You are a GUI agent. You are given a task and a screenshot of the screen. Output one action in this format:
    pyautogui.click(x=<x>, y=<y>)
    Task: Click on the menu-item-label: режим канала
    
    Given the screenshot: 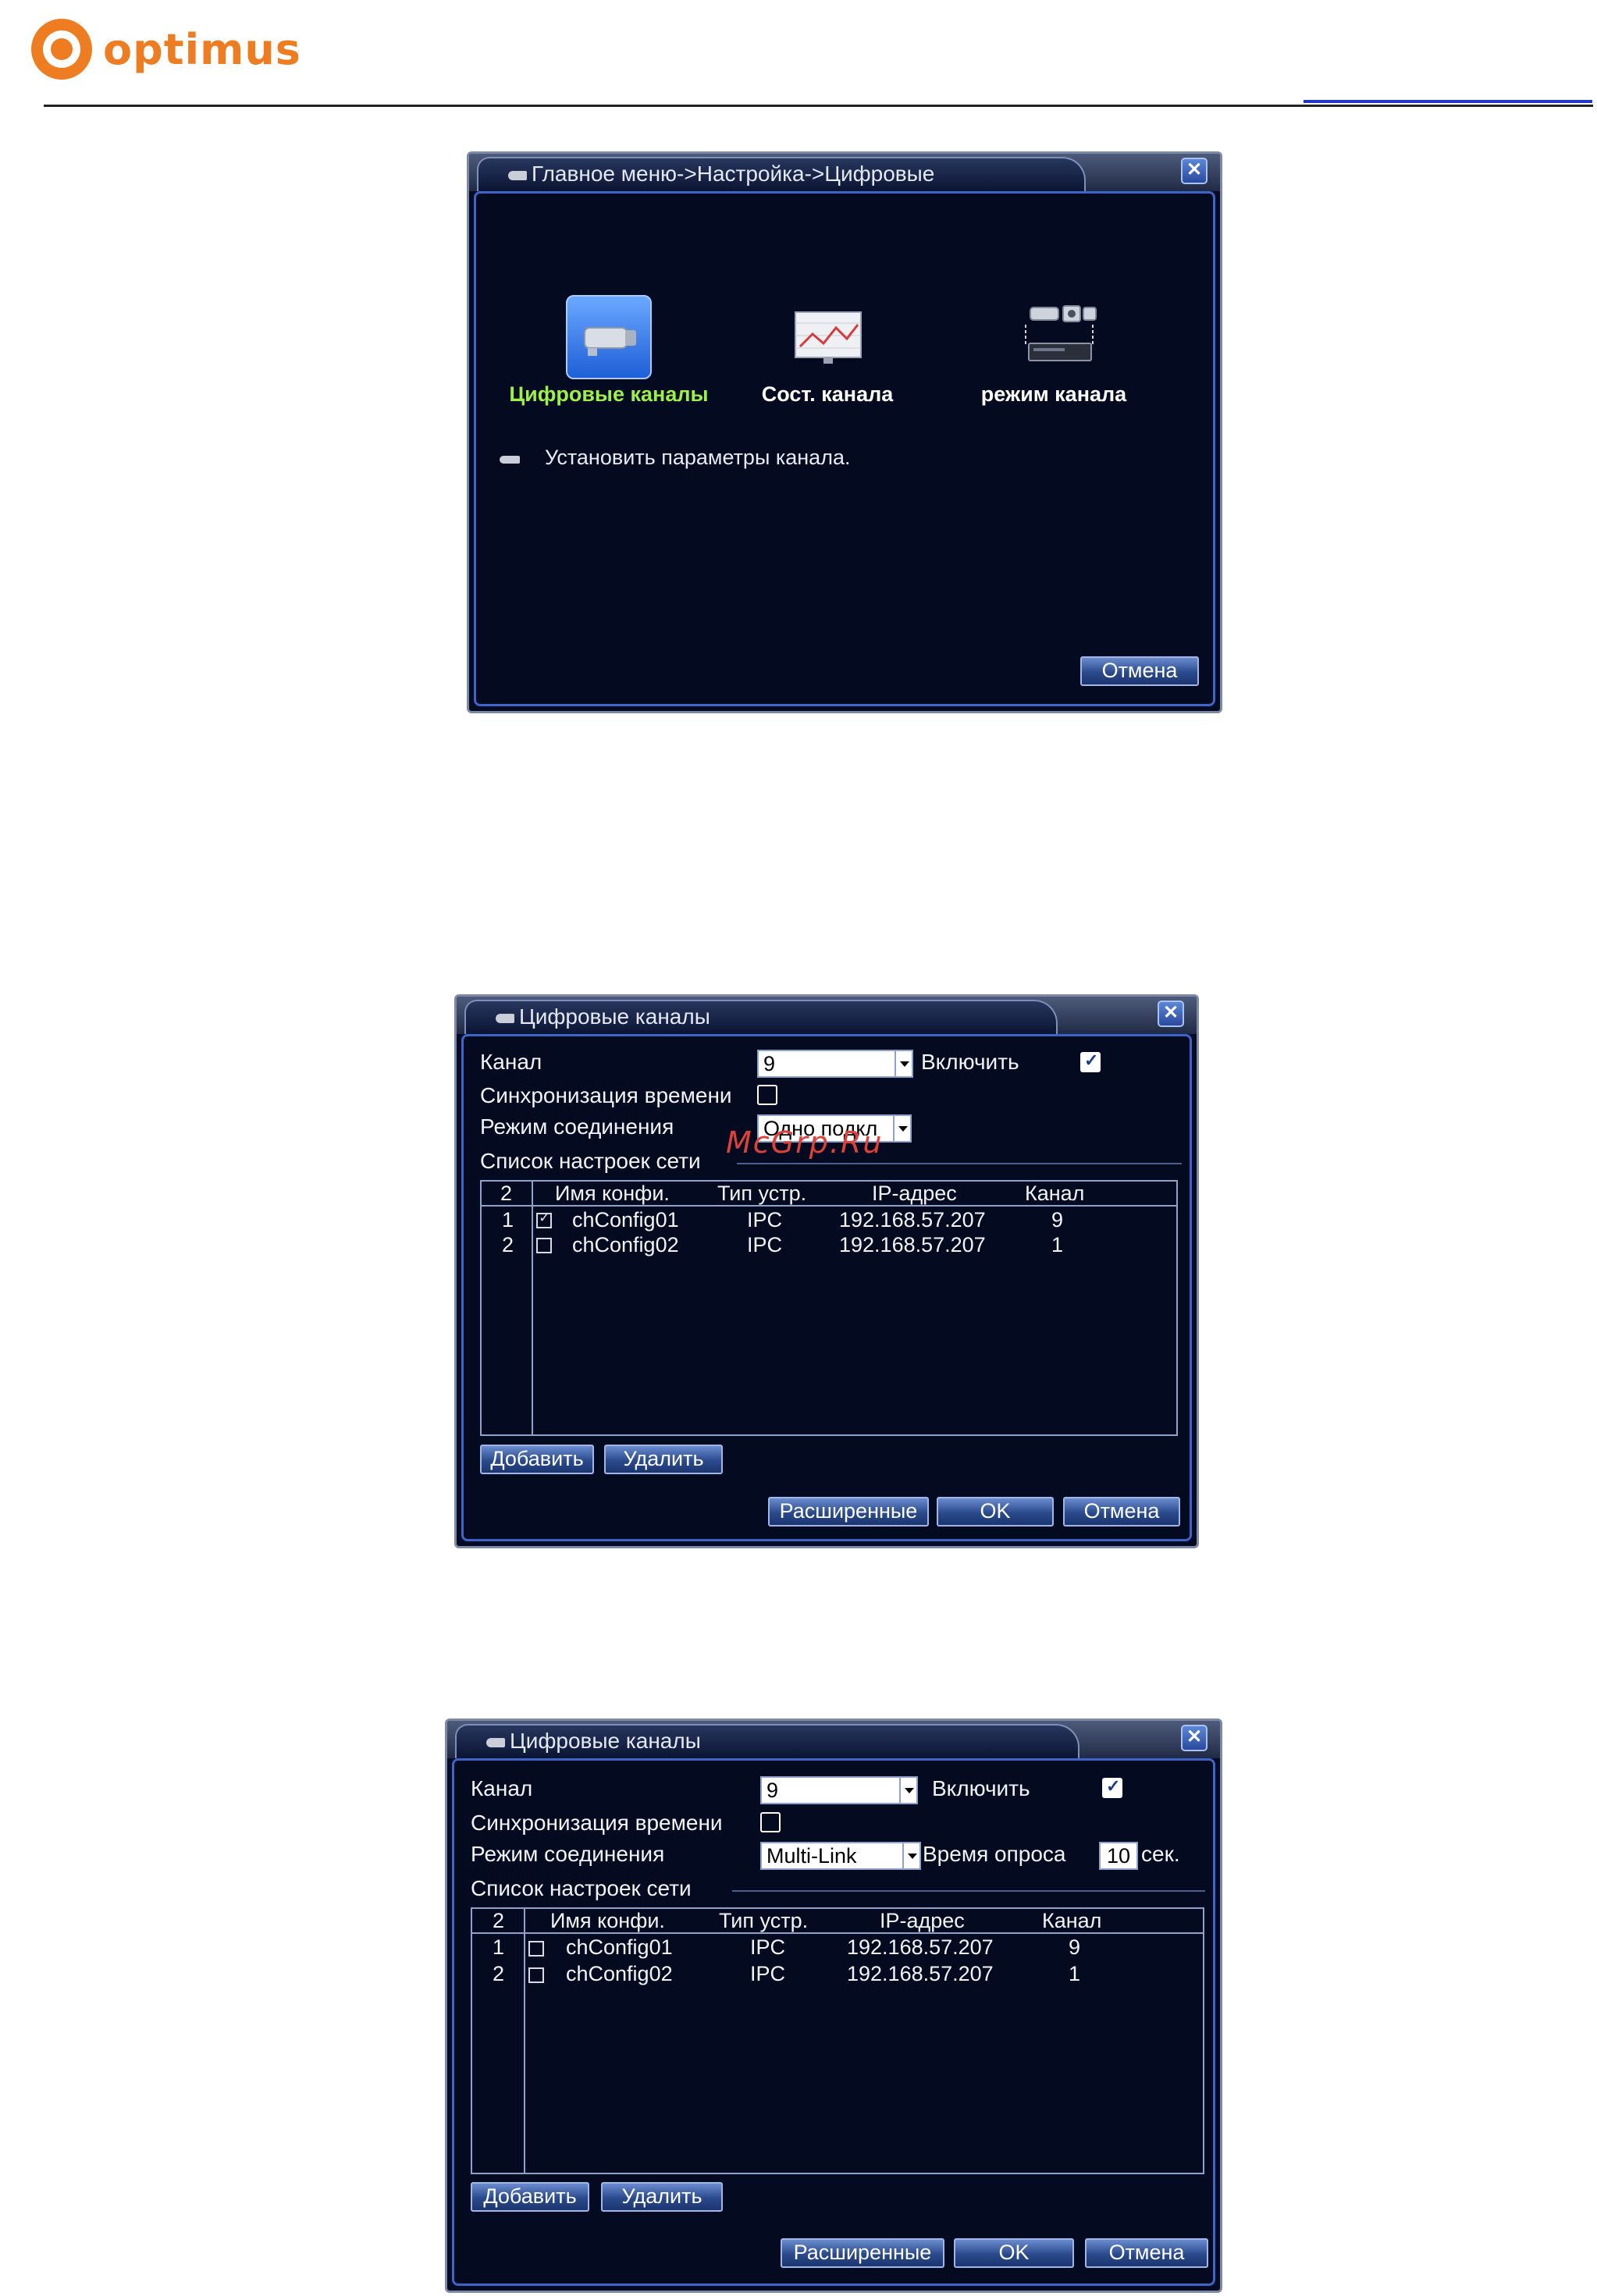 What is the action you would take?
    pyautogui.click(x=1053, y=394)
    